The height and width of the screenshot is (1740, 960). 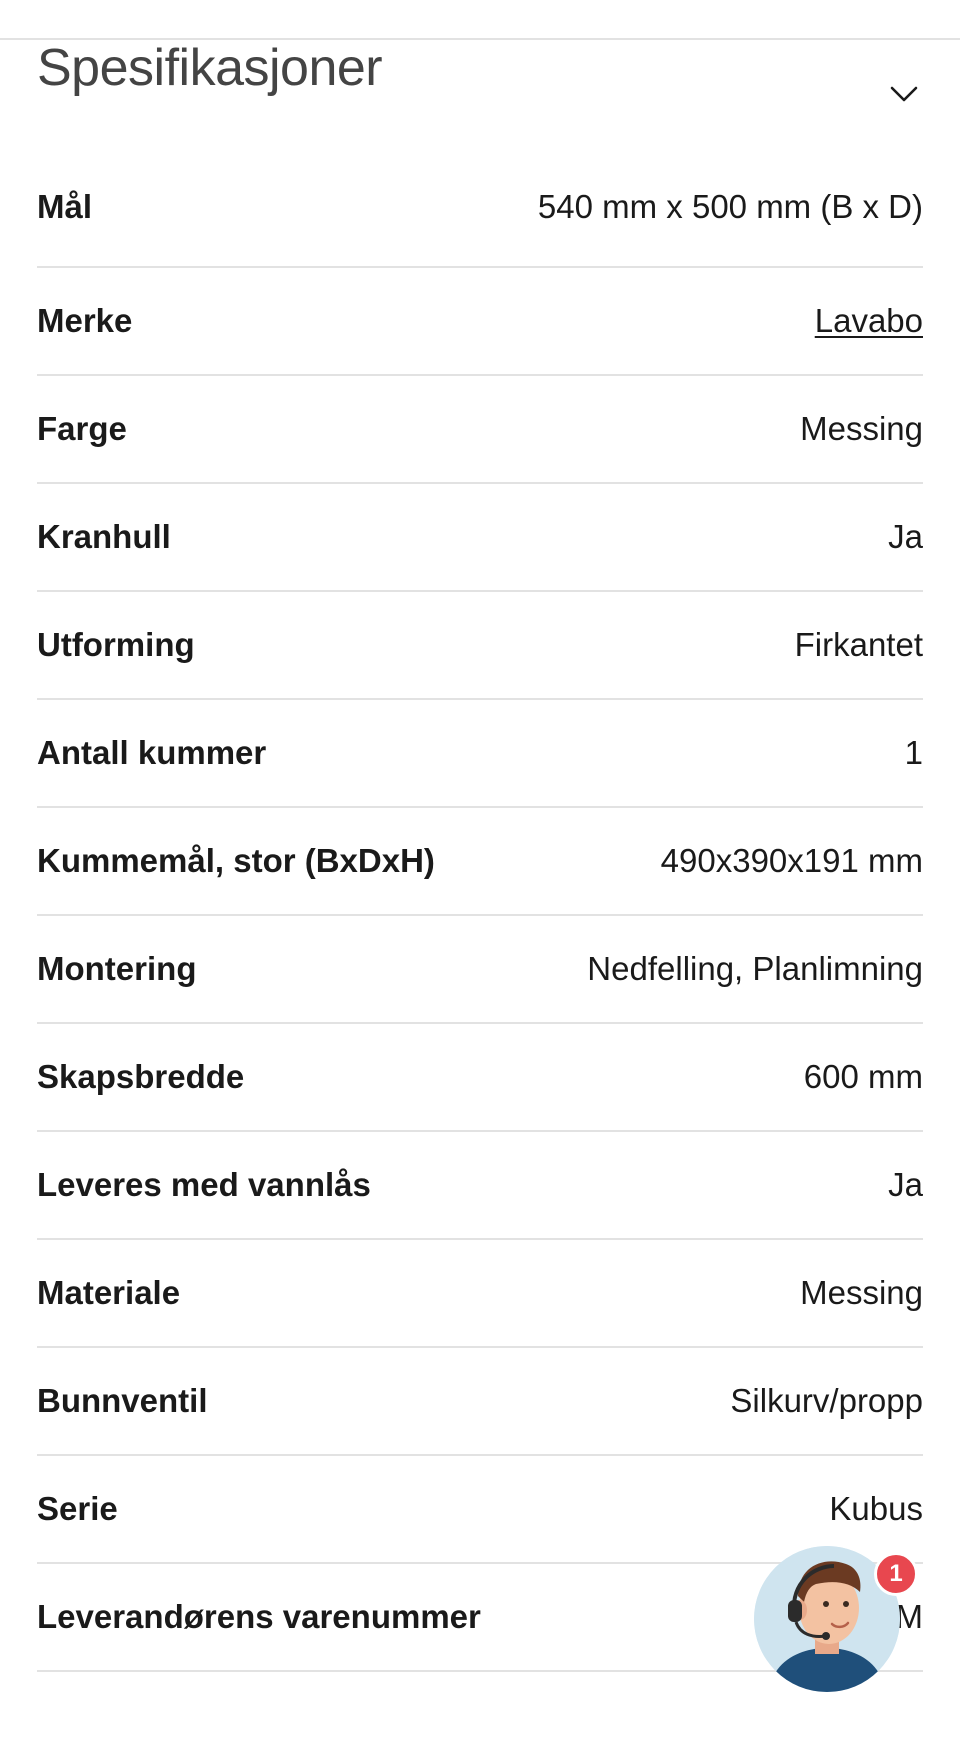 What do you see at coordinates (65, 206) in the screenshot?
I see `spec-label: Mål` at bounding box center [65, 206].